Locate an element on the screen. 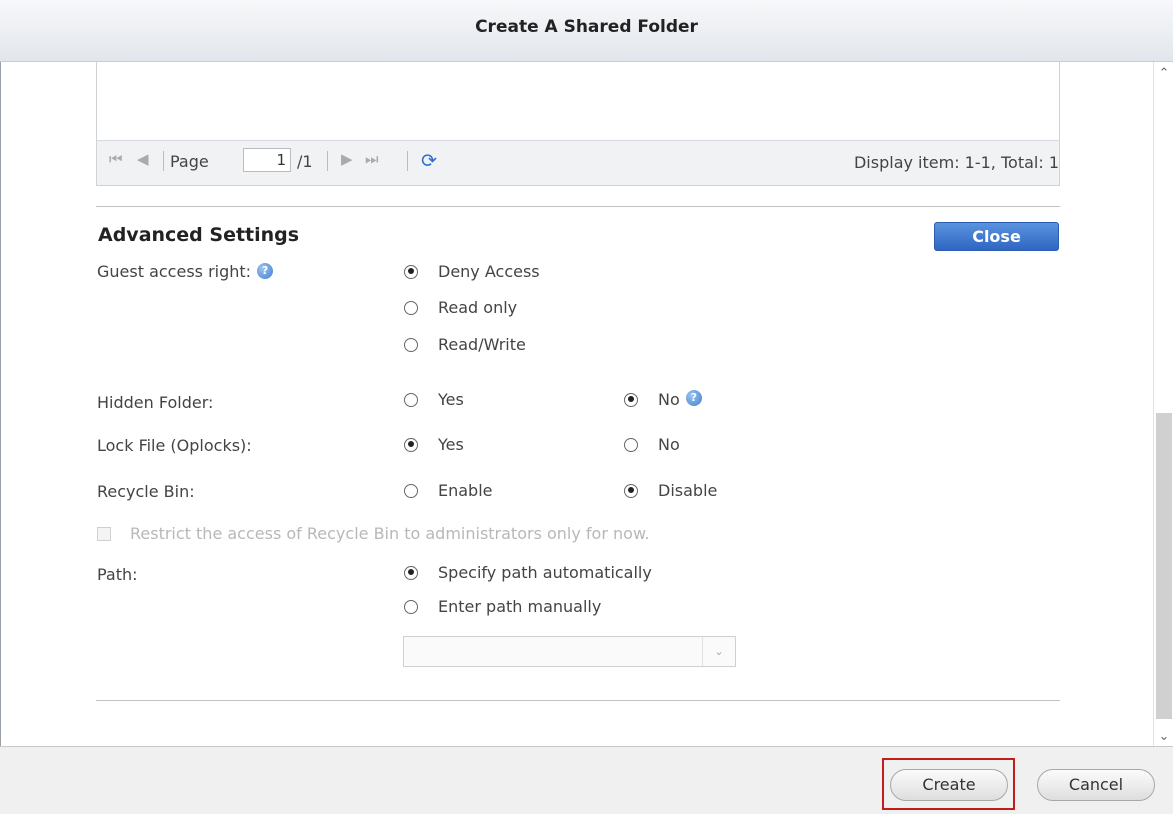 The height and width of the screenshot is (814, 1173). next-page-icon: ▶ is located at coordinates (347, 159).